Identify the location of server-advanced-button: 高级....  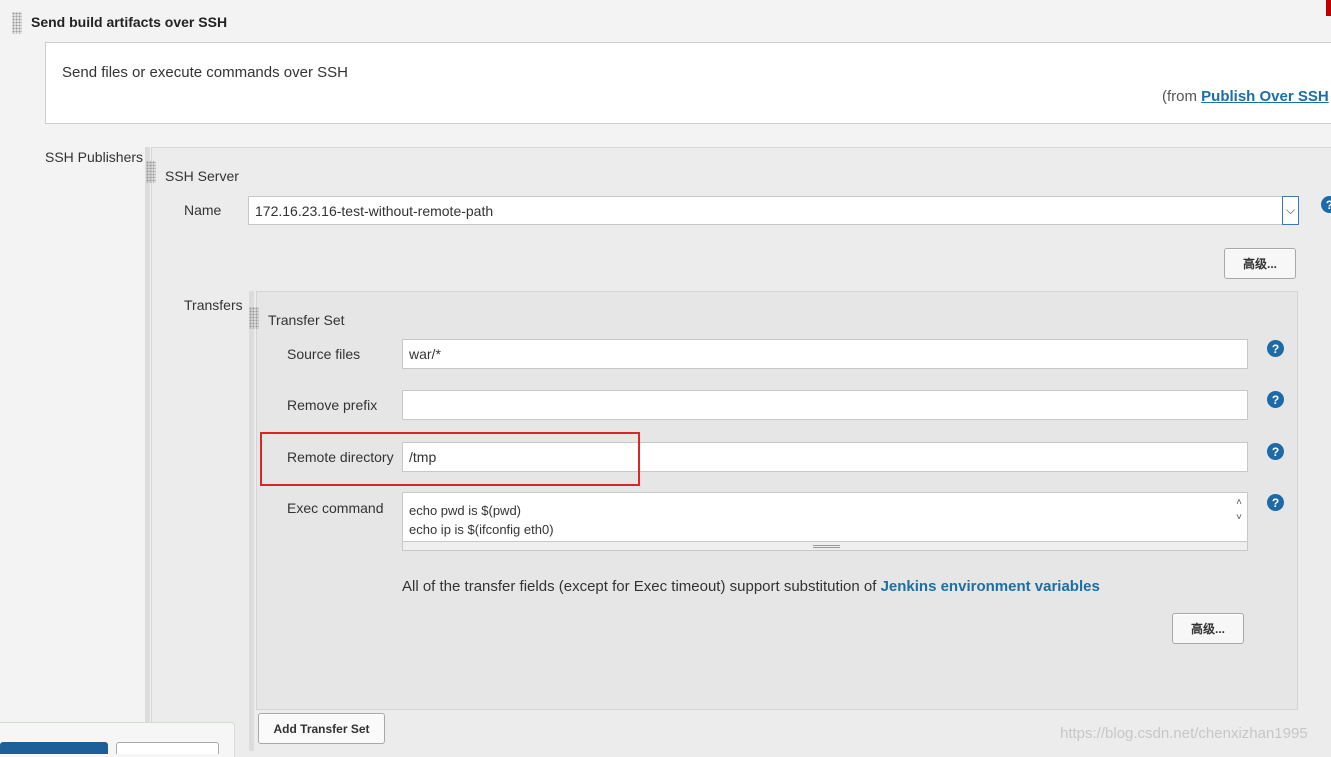
(1260, 263).